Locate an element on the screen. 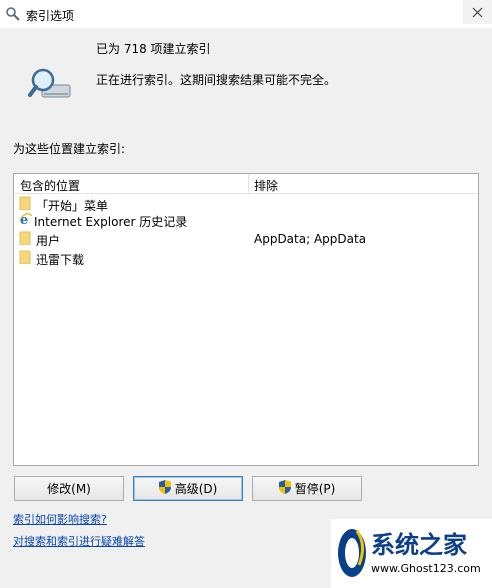 The height and width of the screenshot is (588, 492). location-name: 迅雷下载 is located at coordinates (60, 260).